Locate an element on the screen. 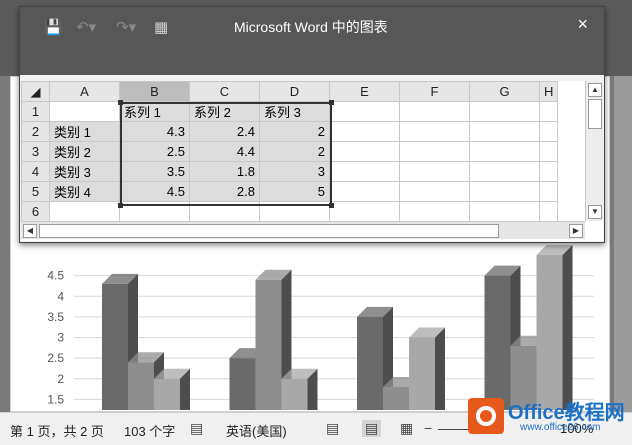  read-mode-icon: ▤ is located at coordinates (332, 428).